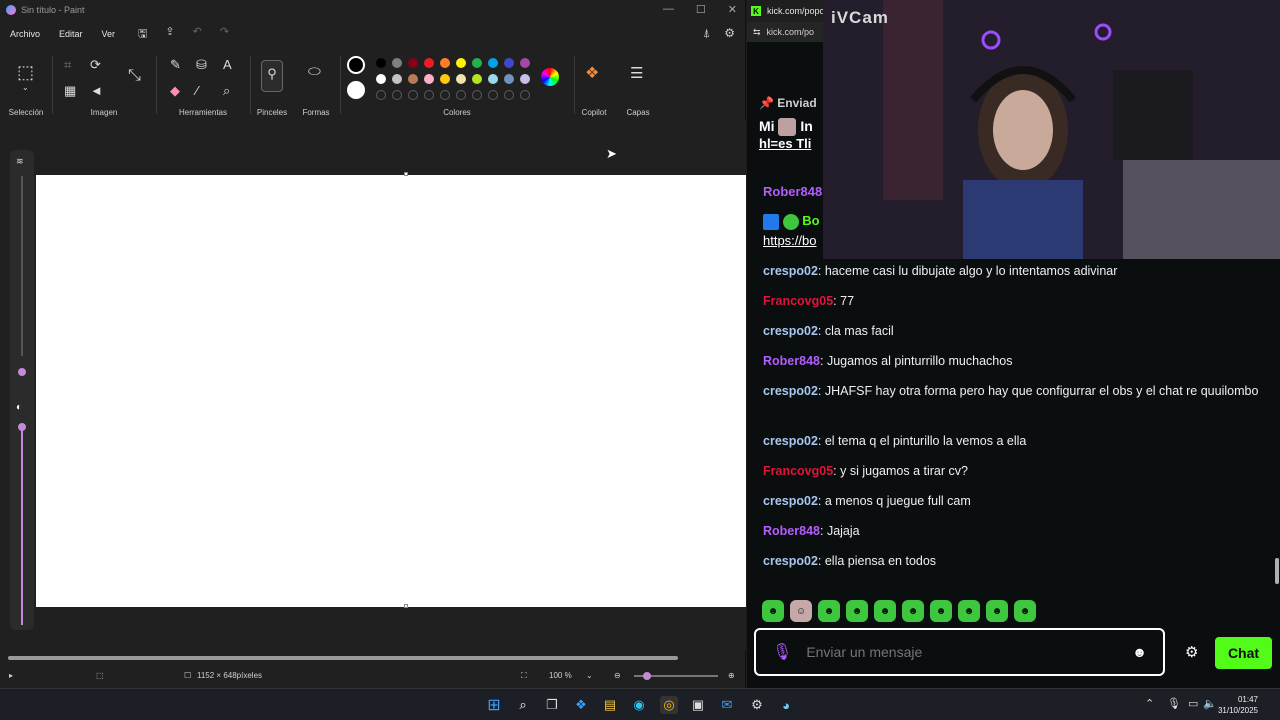 This screenshot has height=720, width=1280. What do you see at coordinates (96, 90) in the screenshot?
I see `flip-icon: ◄` at bounding box center [96, 90].